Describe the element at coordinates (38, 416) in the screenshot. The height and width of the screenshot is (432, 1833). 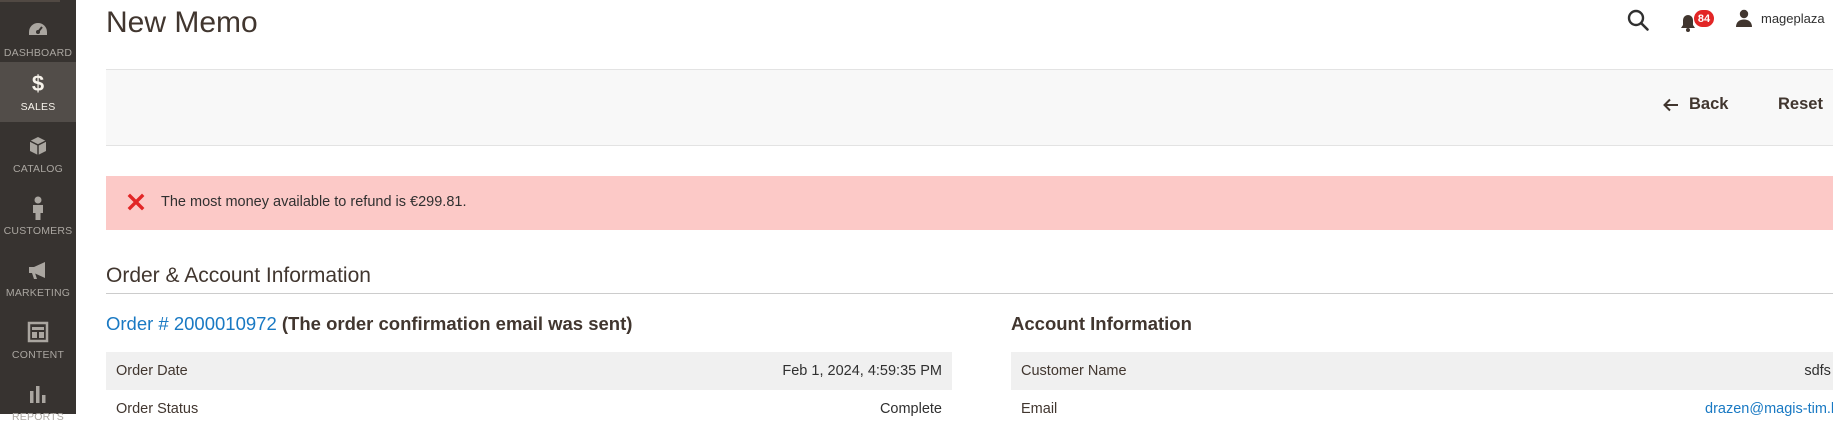
I see `sidebar-item-label: REPORTS` at that location.